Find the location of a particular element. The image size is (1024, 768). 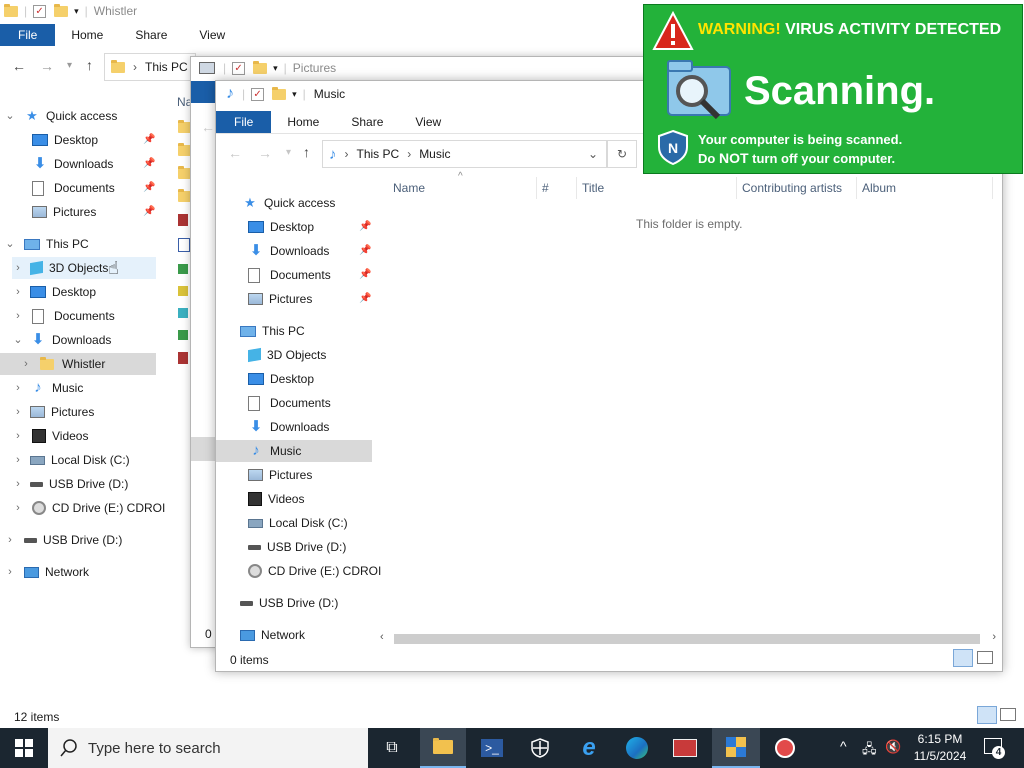

nav-cd-drive: CD Drive (E:) CDROI is located at coordinates (314, 571).